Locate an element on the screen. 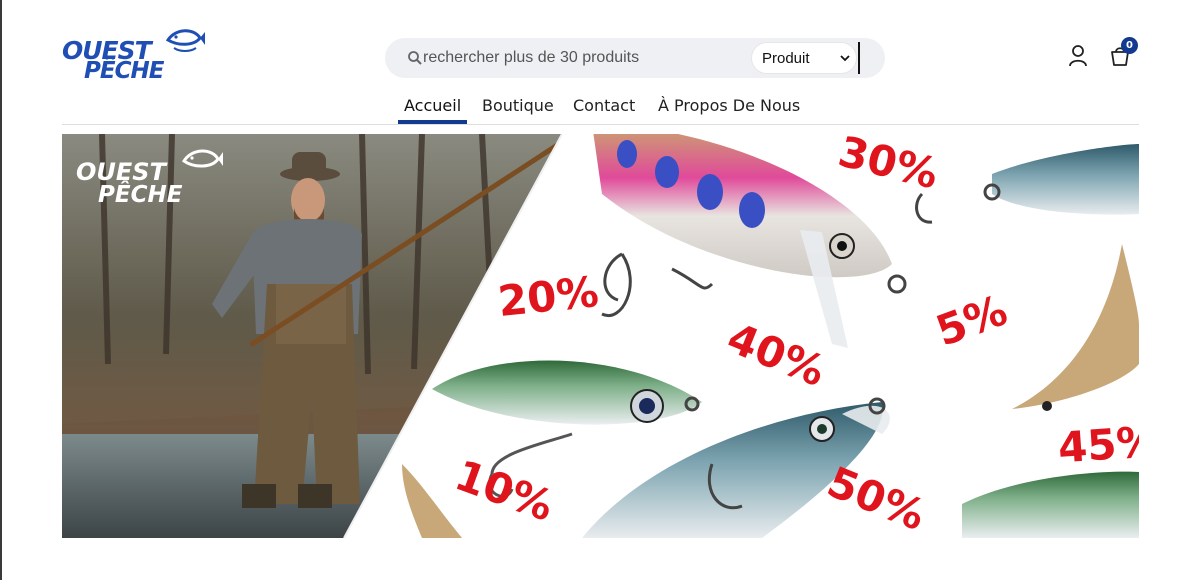 The width and height of the screenshot is (1198, 580). search-bar: Produit is located at coordinates (635, 58).